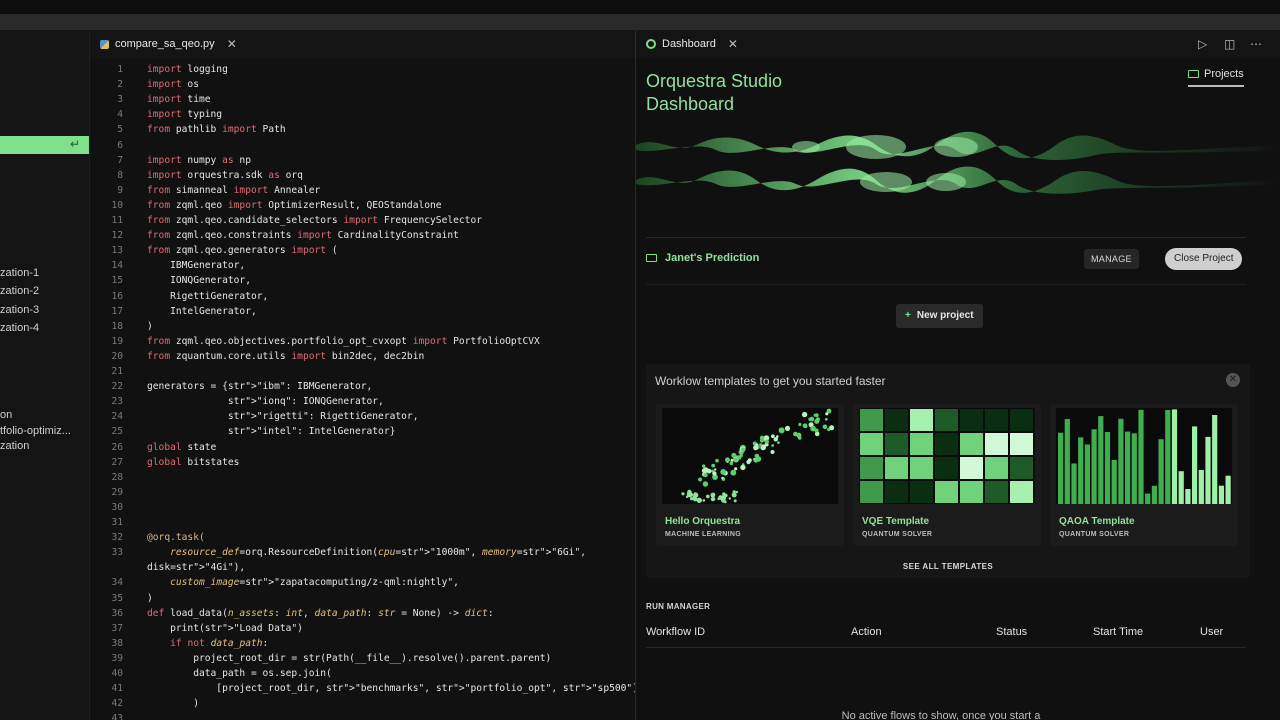 The height and width of the screenshot is (720, 1280). What do you see at coordinates (147, 537) in the screenshot?
I see `code-line: 32 @orq.task(` at bounding box center [147, 537].